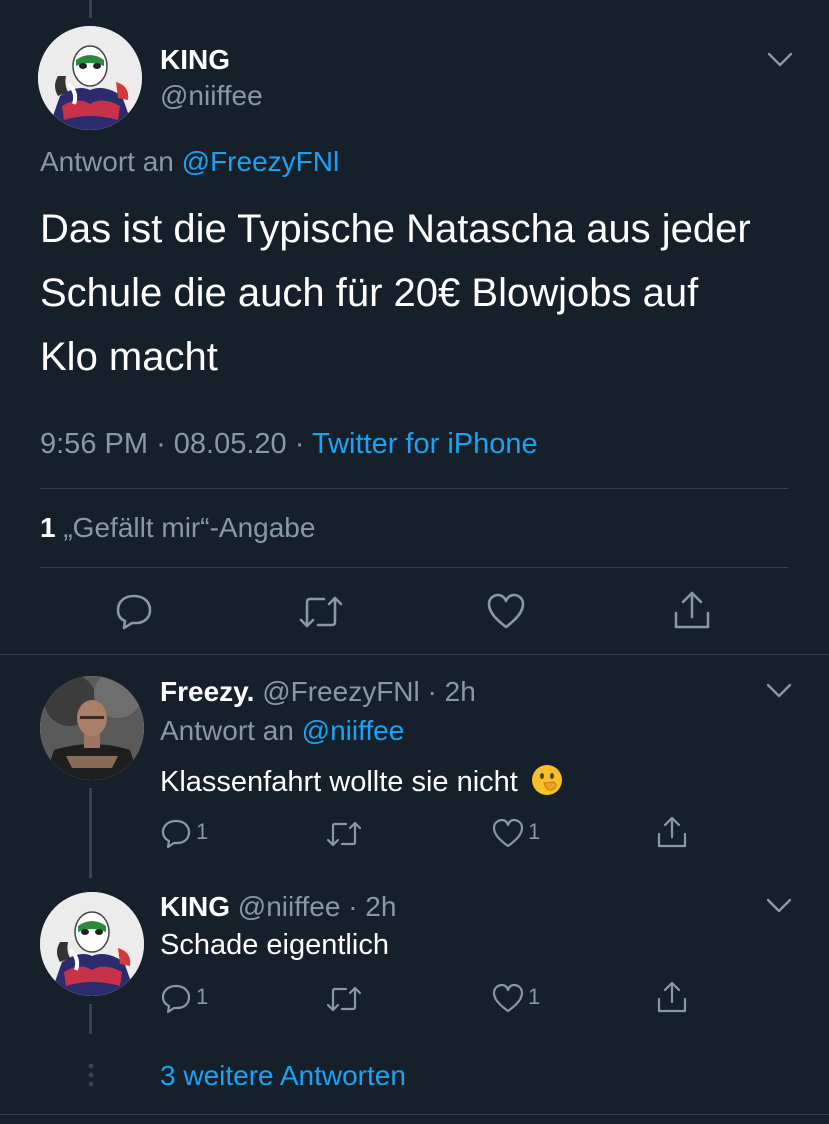 This screenshot has width=829, height=1124. I want to click on reply-to-link: @FreezyFNl, so click(261, 161).